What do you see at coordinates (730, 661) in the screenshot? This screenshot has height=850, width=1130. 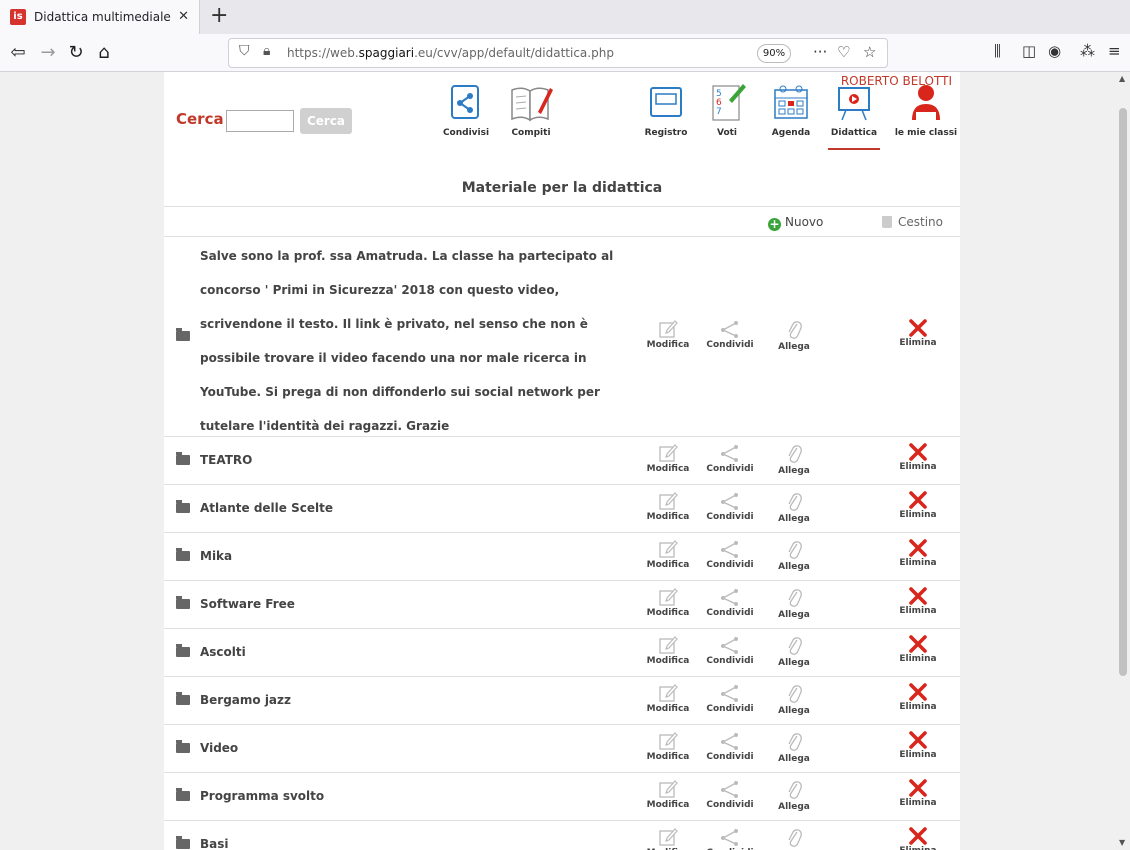 I see `share-label: Condividi` at bounding box center [730, 661].